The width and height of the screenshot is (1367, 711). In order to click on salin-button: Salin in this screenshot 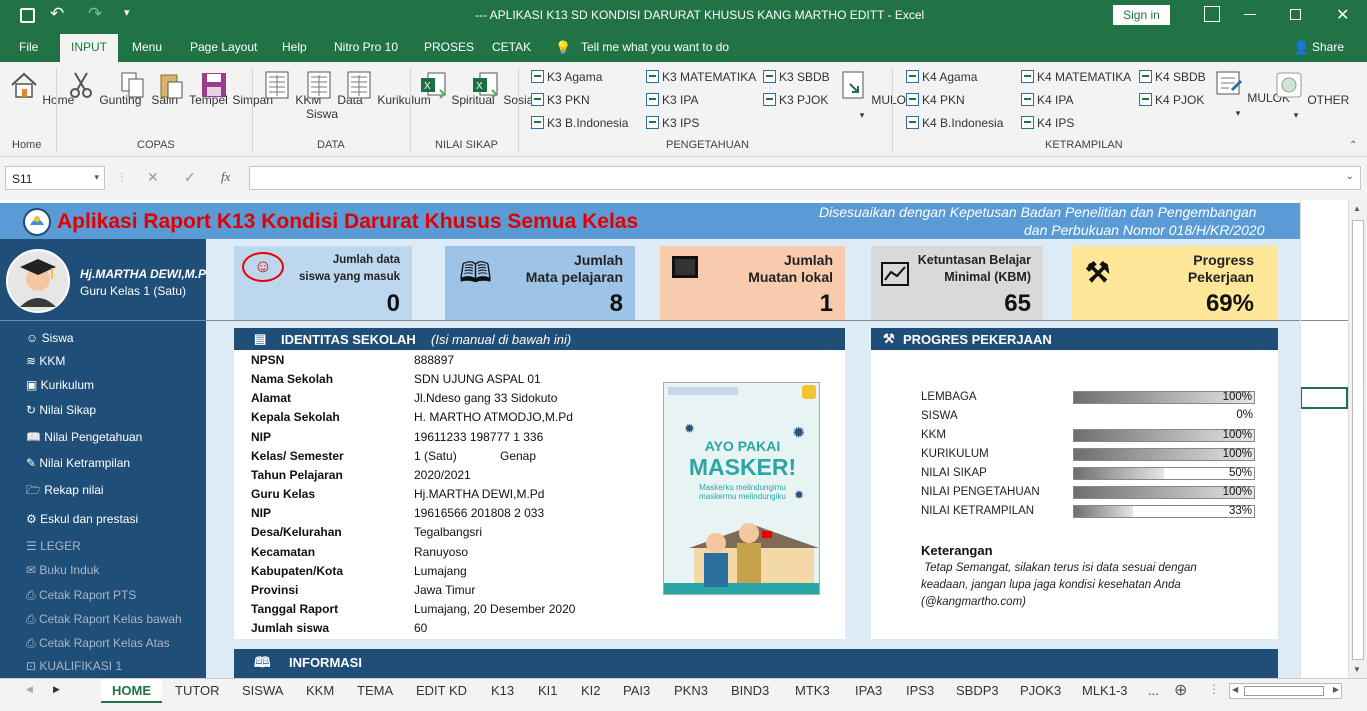, I will do `click(148, 88)`.